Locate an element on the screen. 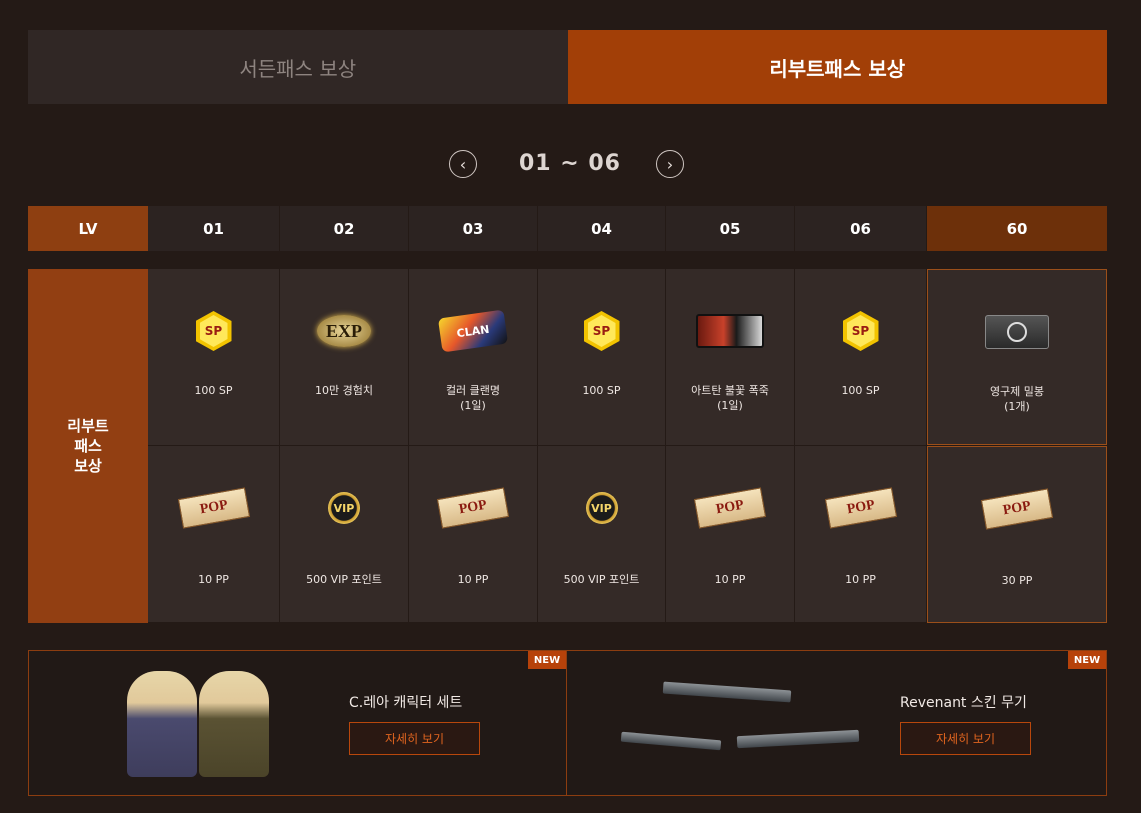 The image size is (1141, 813). level-pager: ‹ 01 ~ 06 › is located at coordinates (570, 165).